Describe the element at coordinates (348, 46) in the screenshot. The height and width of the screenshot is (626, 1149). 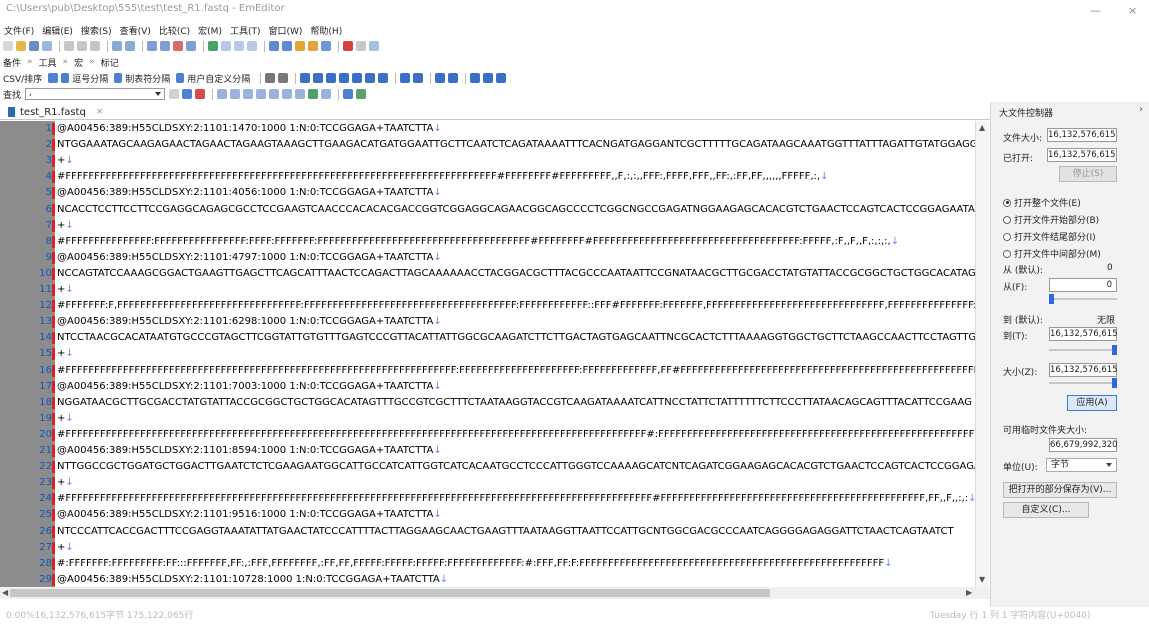
I see `stop-icon` at that location.